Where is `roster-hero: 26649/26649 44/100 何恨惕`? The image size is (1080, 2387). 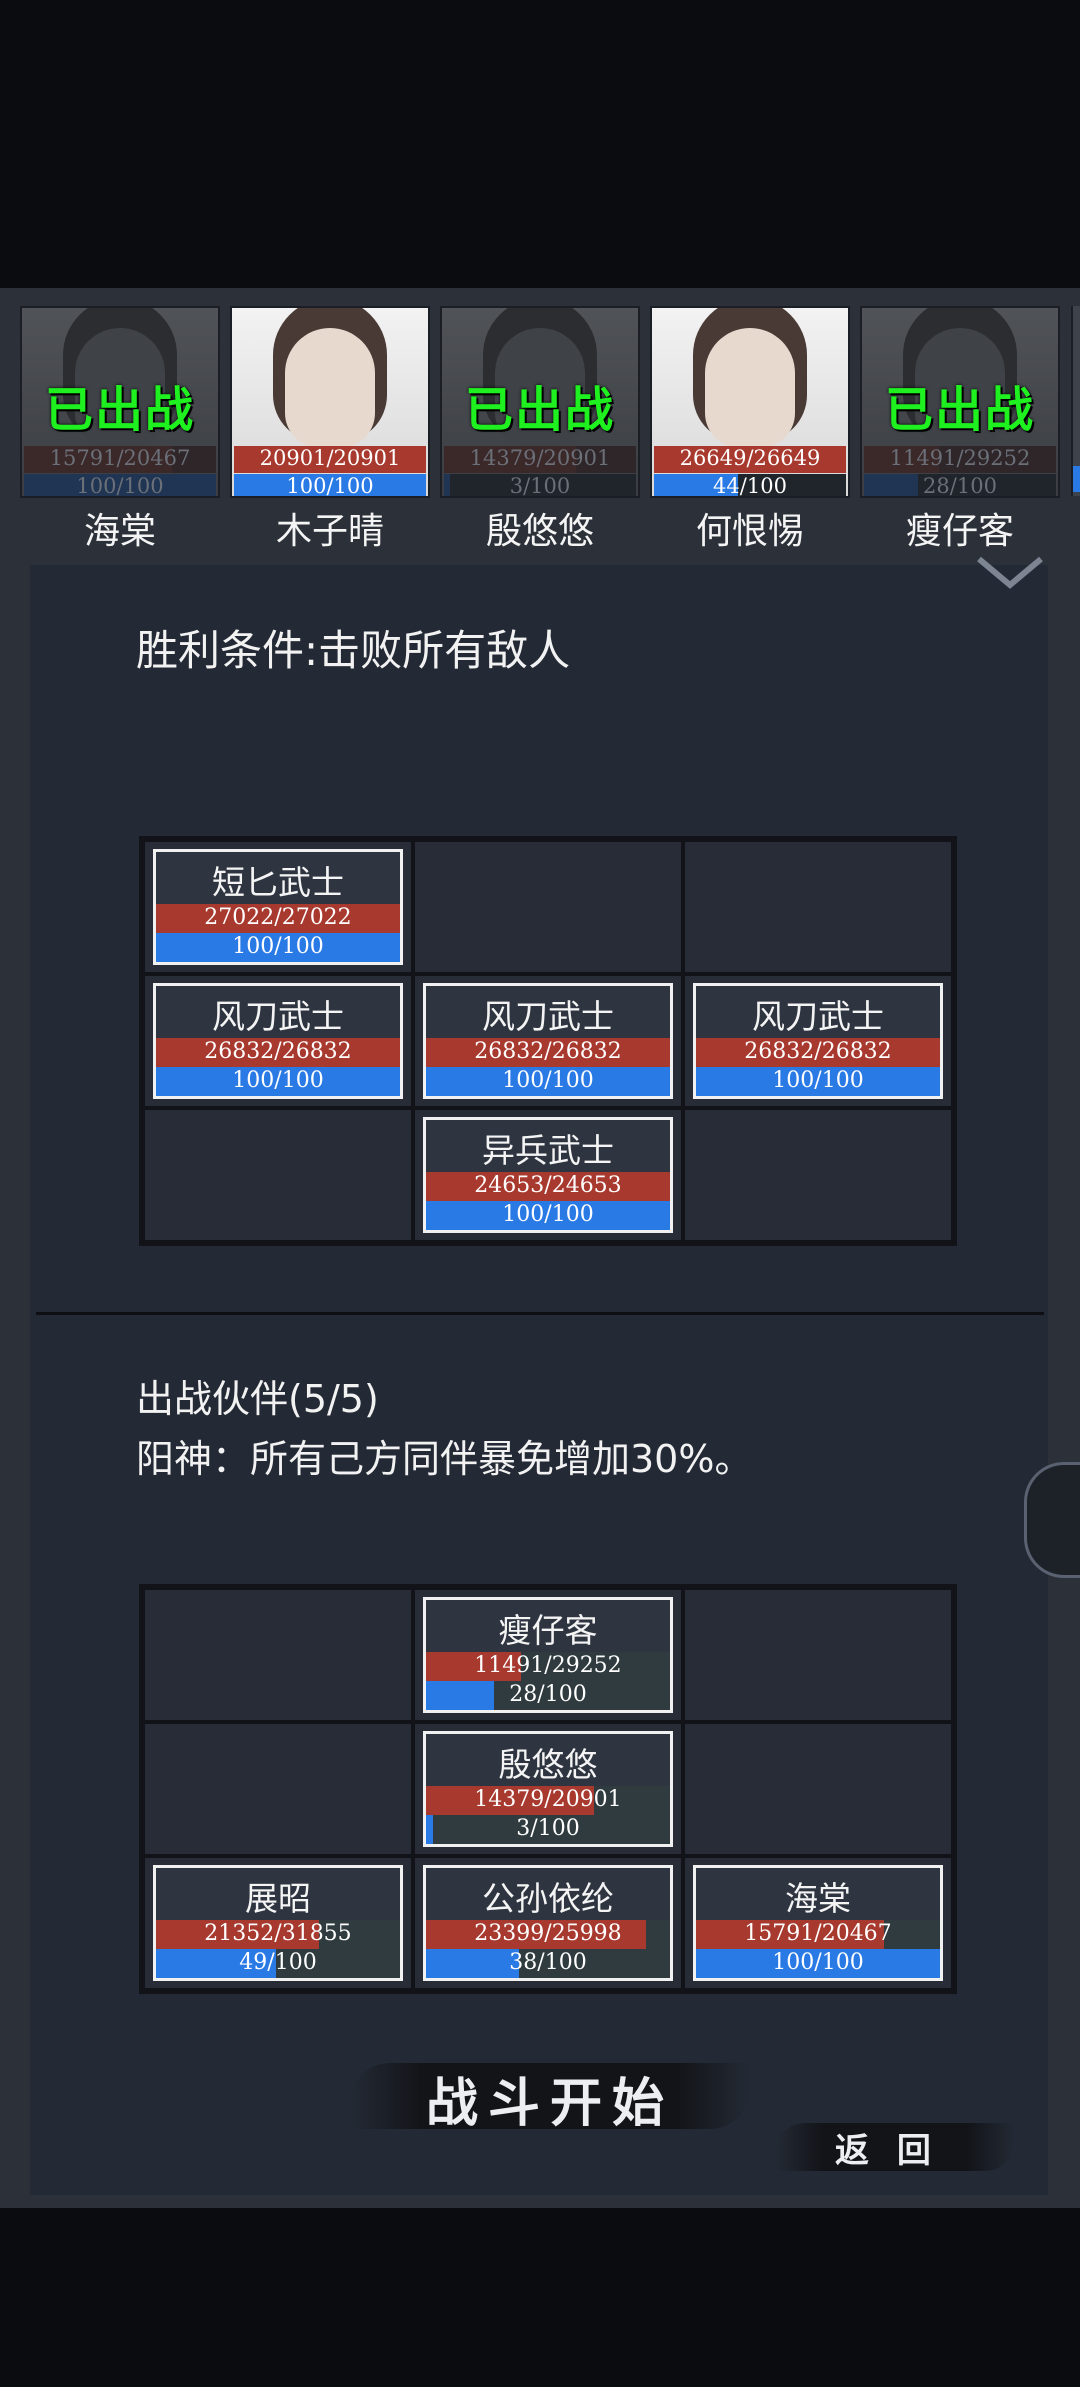 roster-hero: 26649/26649 44/100 何恨惕 is located at coordinates (750, 427).